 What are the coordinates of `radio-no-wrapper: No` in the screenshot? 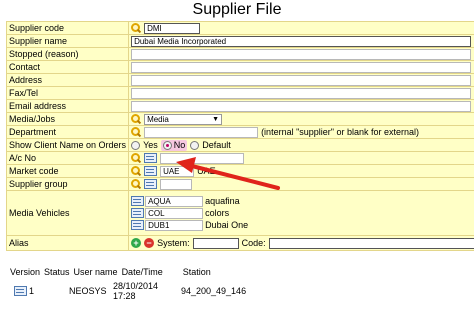 It's located at (174, 145).